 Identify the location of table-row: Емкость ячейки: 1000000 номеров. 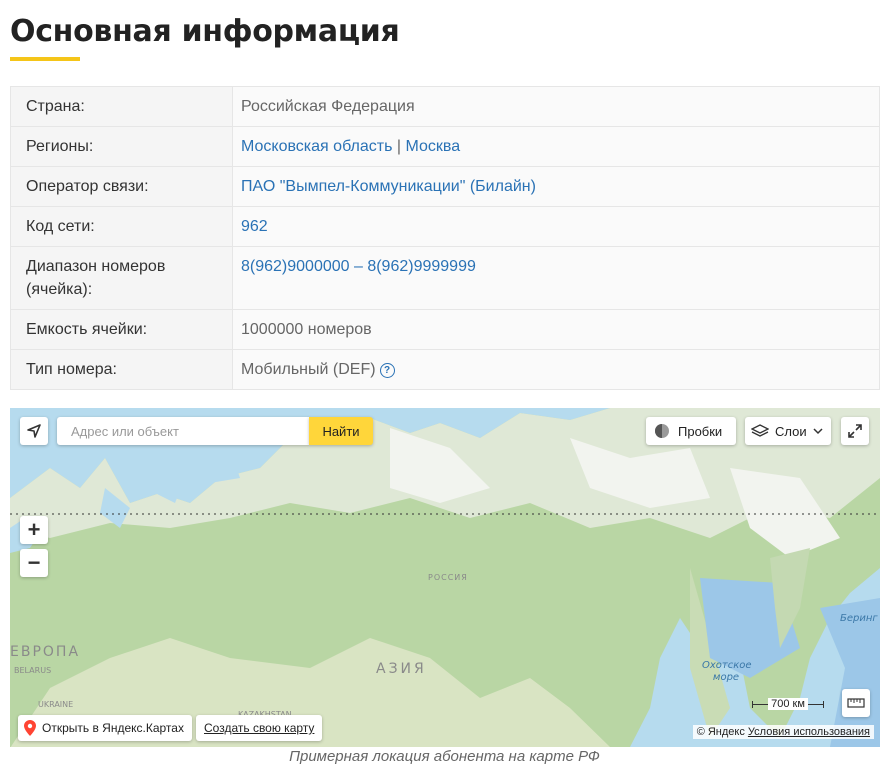
(445, 329).